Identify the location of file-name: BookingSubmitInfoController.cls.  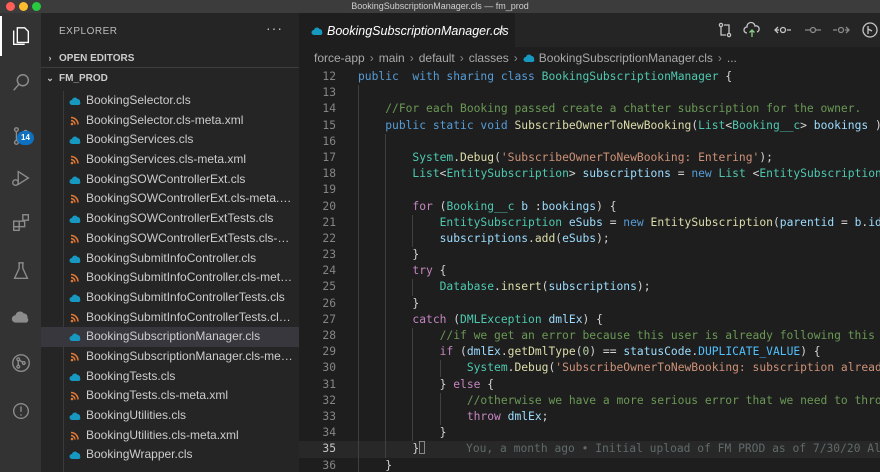
(171, 257).